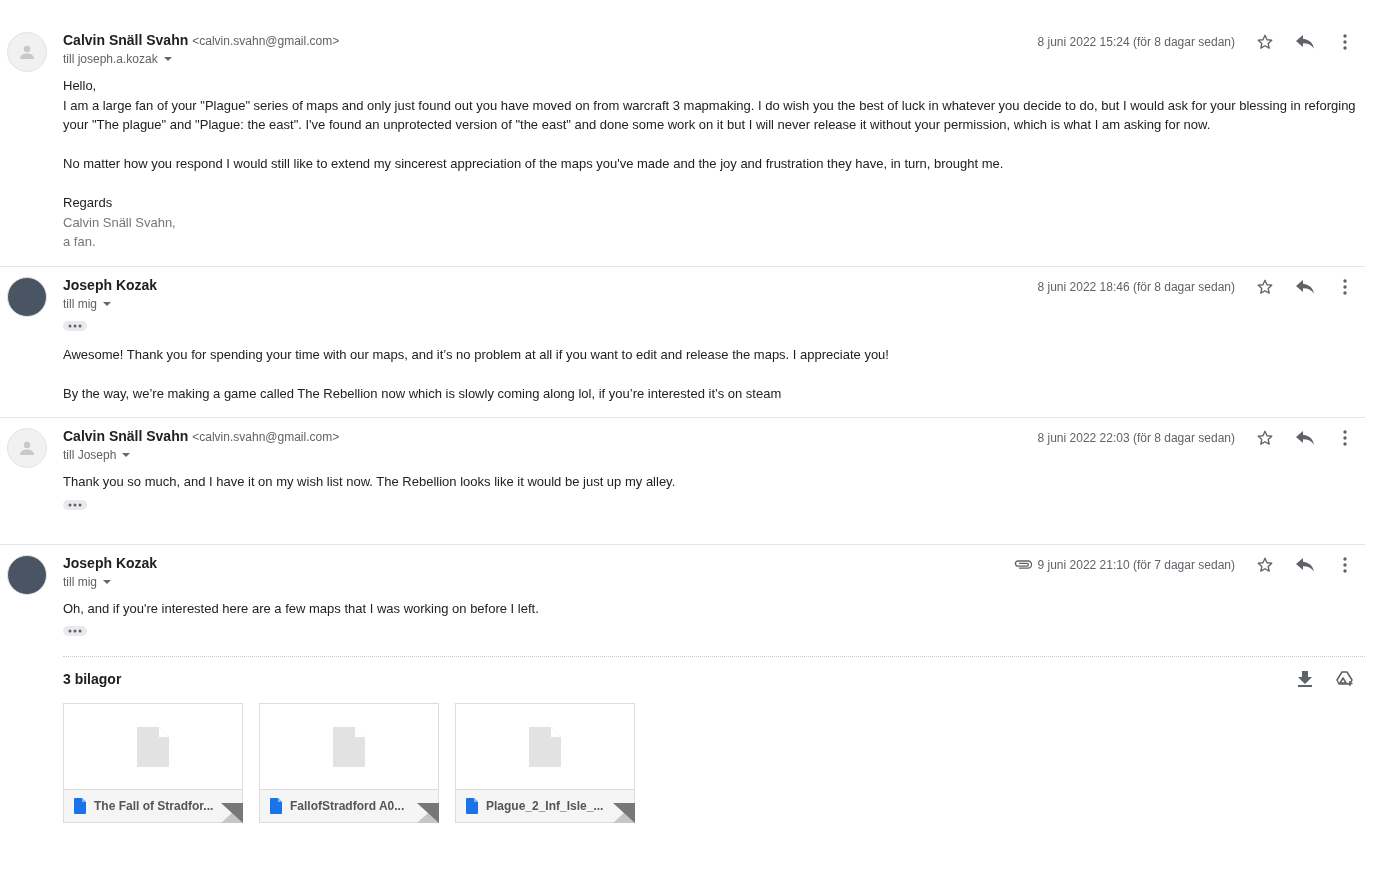 The height and width of the screenshot is (895, 1375). Describe the element at coordinates (88, 203) in the screenshot. I see `message-text: Regards` at that location.